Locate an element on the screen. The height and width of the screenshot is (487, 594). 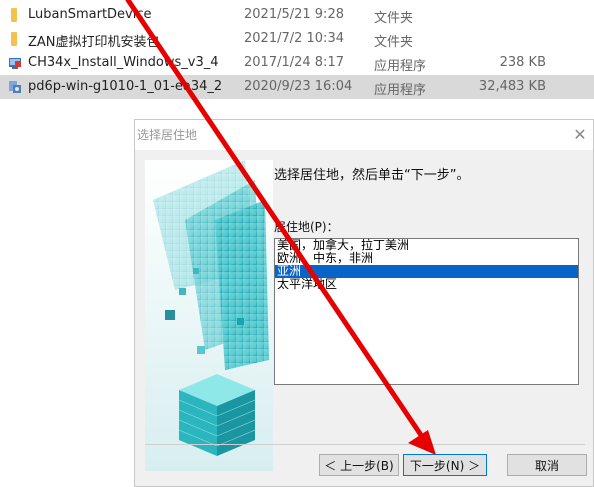
cube-illustration is located at coordinates (209, 315).